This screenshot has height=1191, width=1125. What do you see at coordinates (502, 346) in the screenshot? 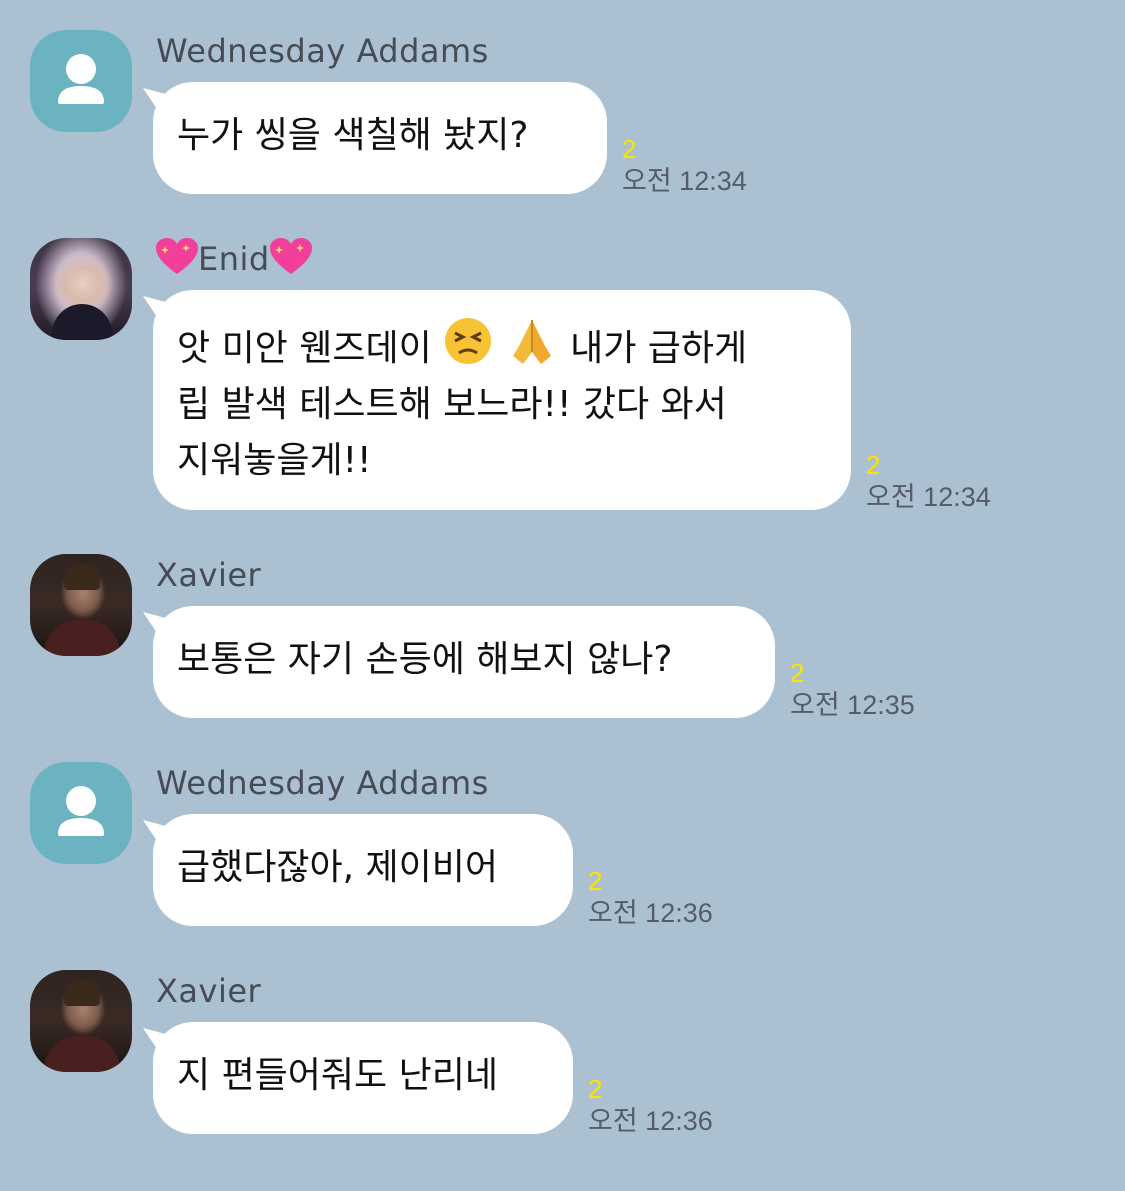
I see `message-line: 앗 미안 웬즈데이 내가 급하게` at bounding box center [502, 346].